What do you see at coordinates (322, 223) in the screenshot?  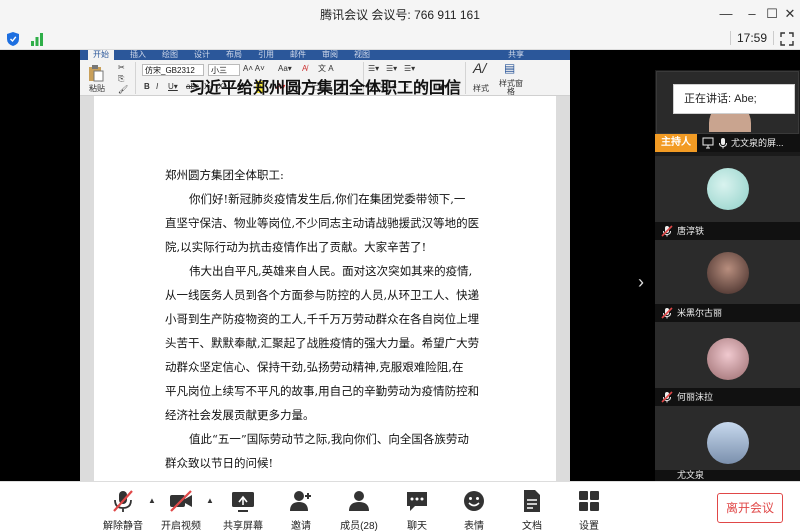 I see `document-line: 直坚守保洁、物业等岗位,不少同志主动请战驰援武汉等地的医` at bounding box center [322, 223].